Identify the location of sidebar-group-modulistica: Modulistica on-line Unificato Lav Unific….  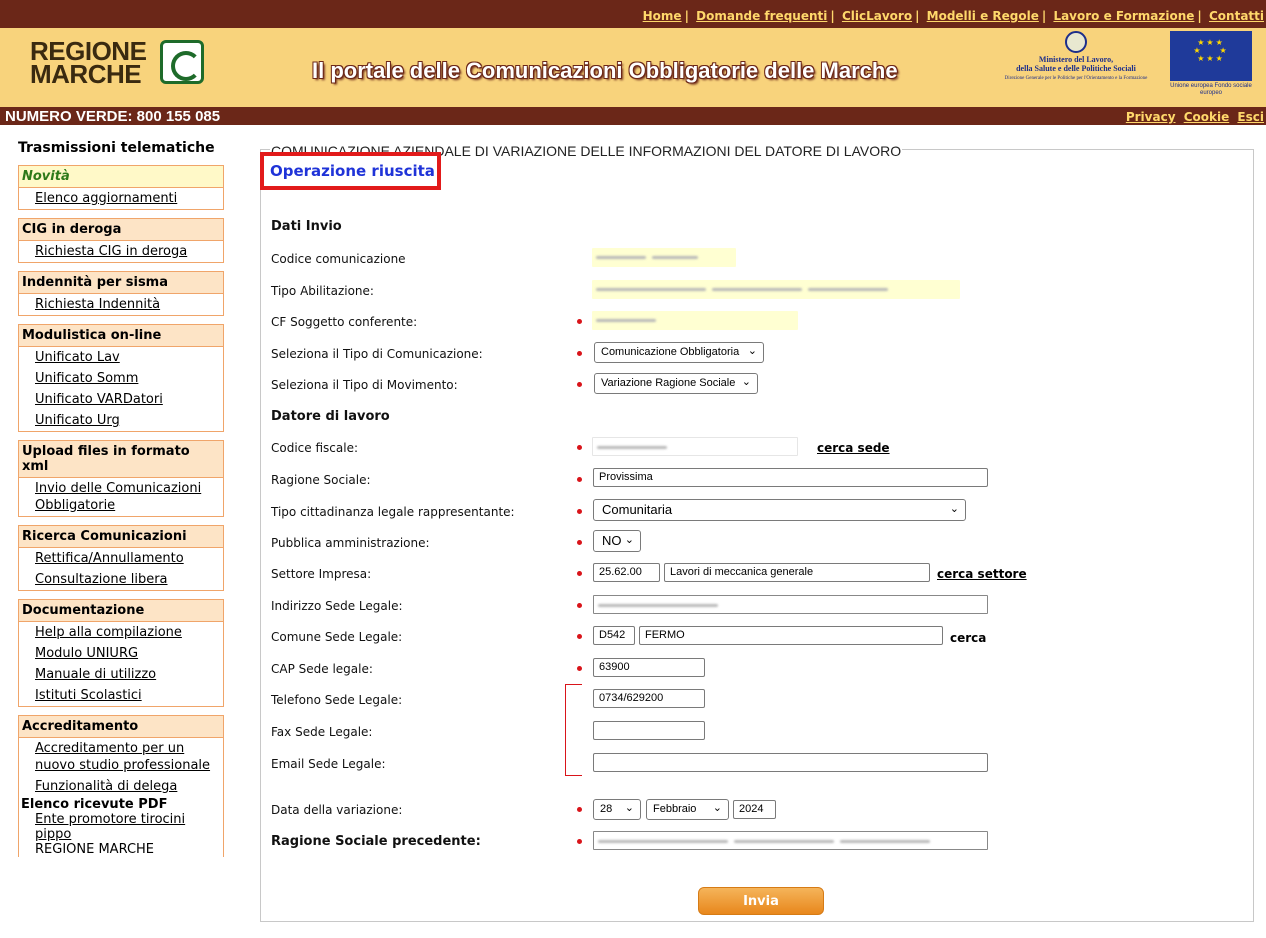
(121, 378).